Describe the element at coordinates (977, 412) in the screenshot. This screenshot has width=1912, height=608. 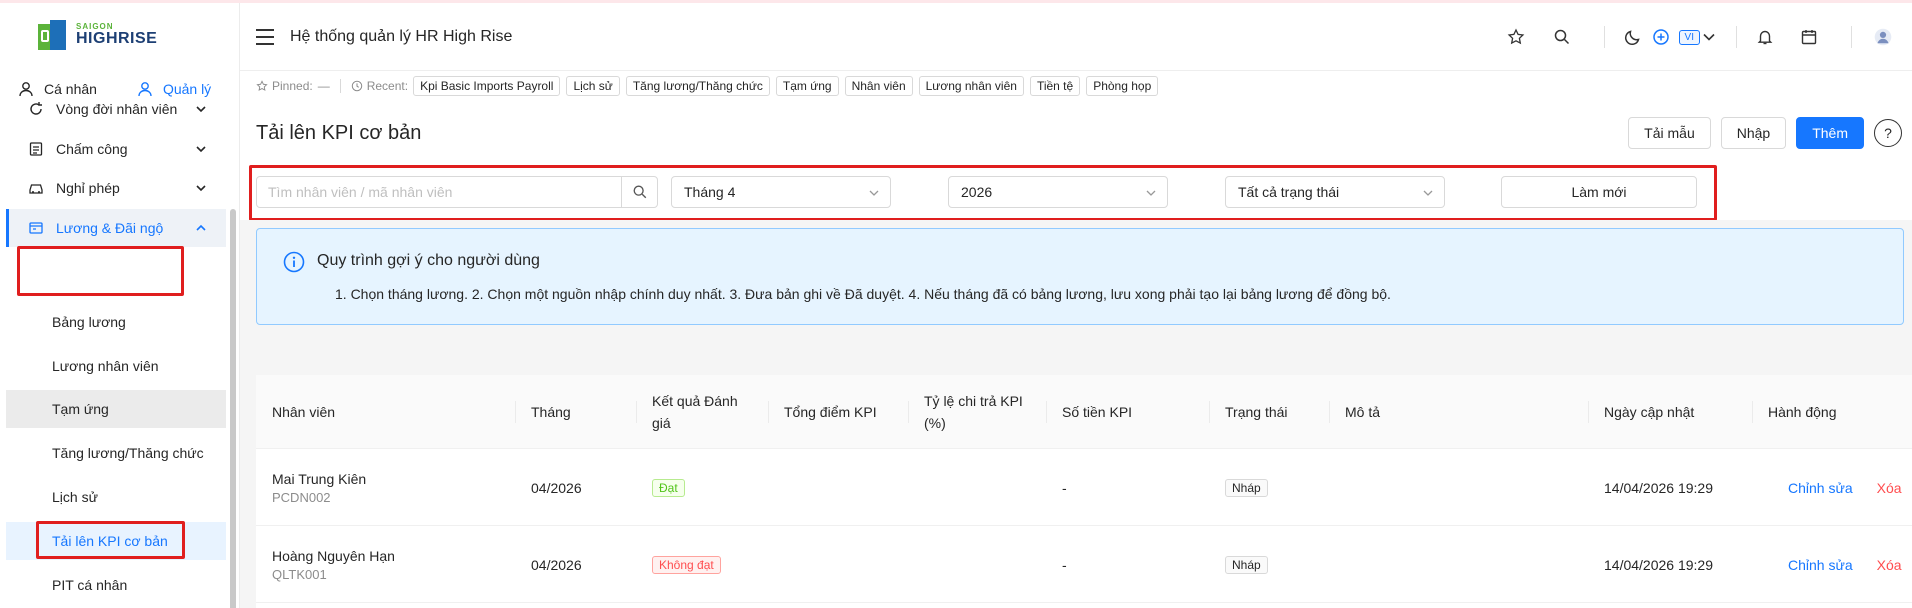
I see `column-header-pay-rate: Tỷ lệ chi trả KPI (%)` at that location.